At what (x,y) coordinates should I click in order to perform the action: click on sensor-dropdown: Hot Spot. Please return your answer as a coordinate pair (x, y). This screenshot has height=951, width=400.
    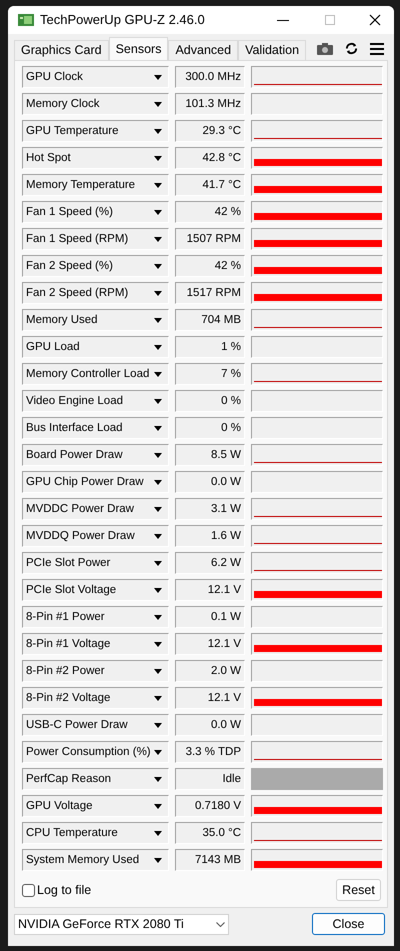
    Looking at the image, I should click on (95, 158).